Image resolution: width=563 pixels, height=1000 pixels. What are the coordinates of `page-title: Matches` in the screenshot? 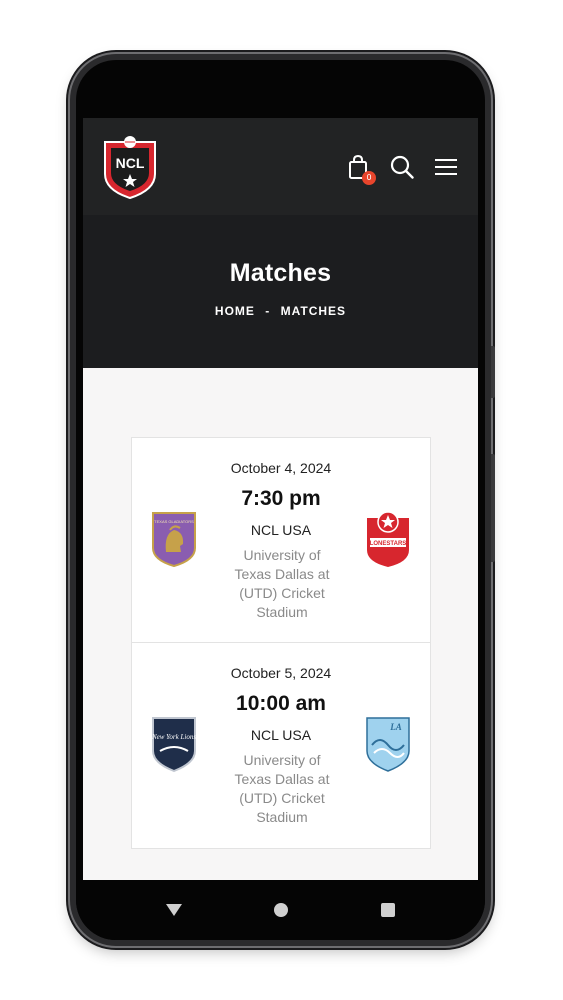 It's located at (280, 273).